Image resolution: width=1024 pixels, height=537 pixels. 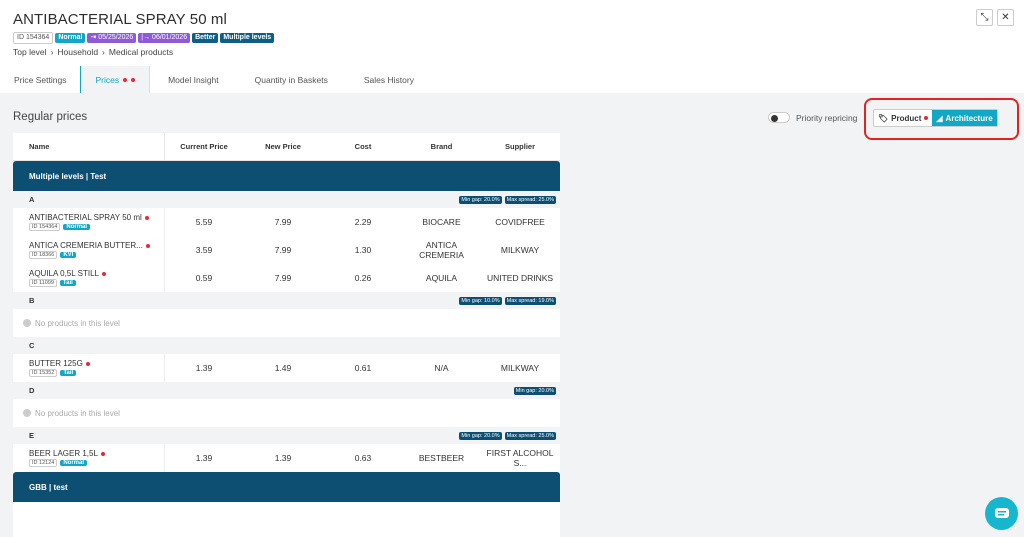 I want to click on current-price-cell: 5.59, so click(x=204, y=222).